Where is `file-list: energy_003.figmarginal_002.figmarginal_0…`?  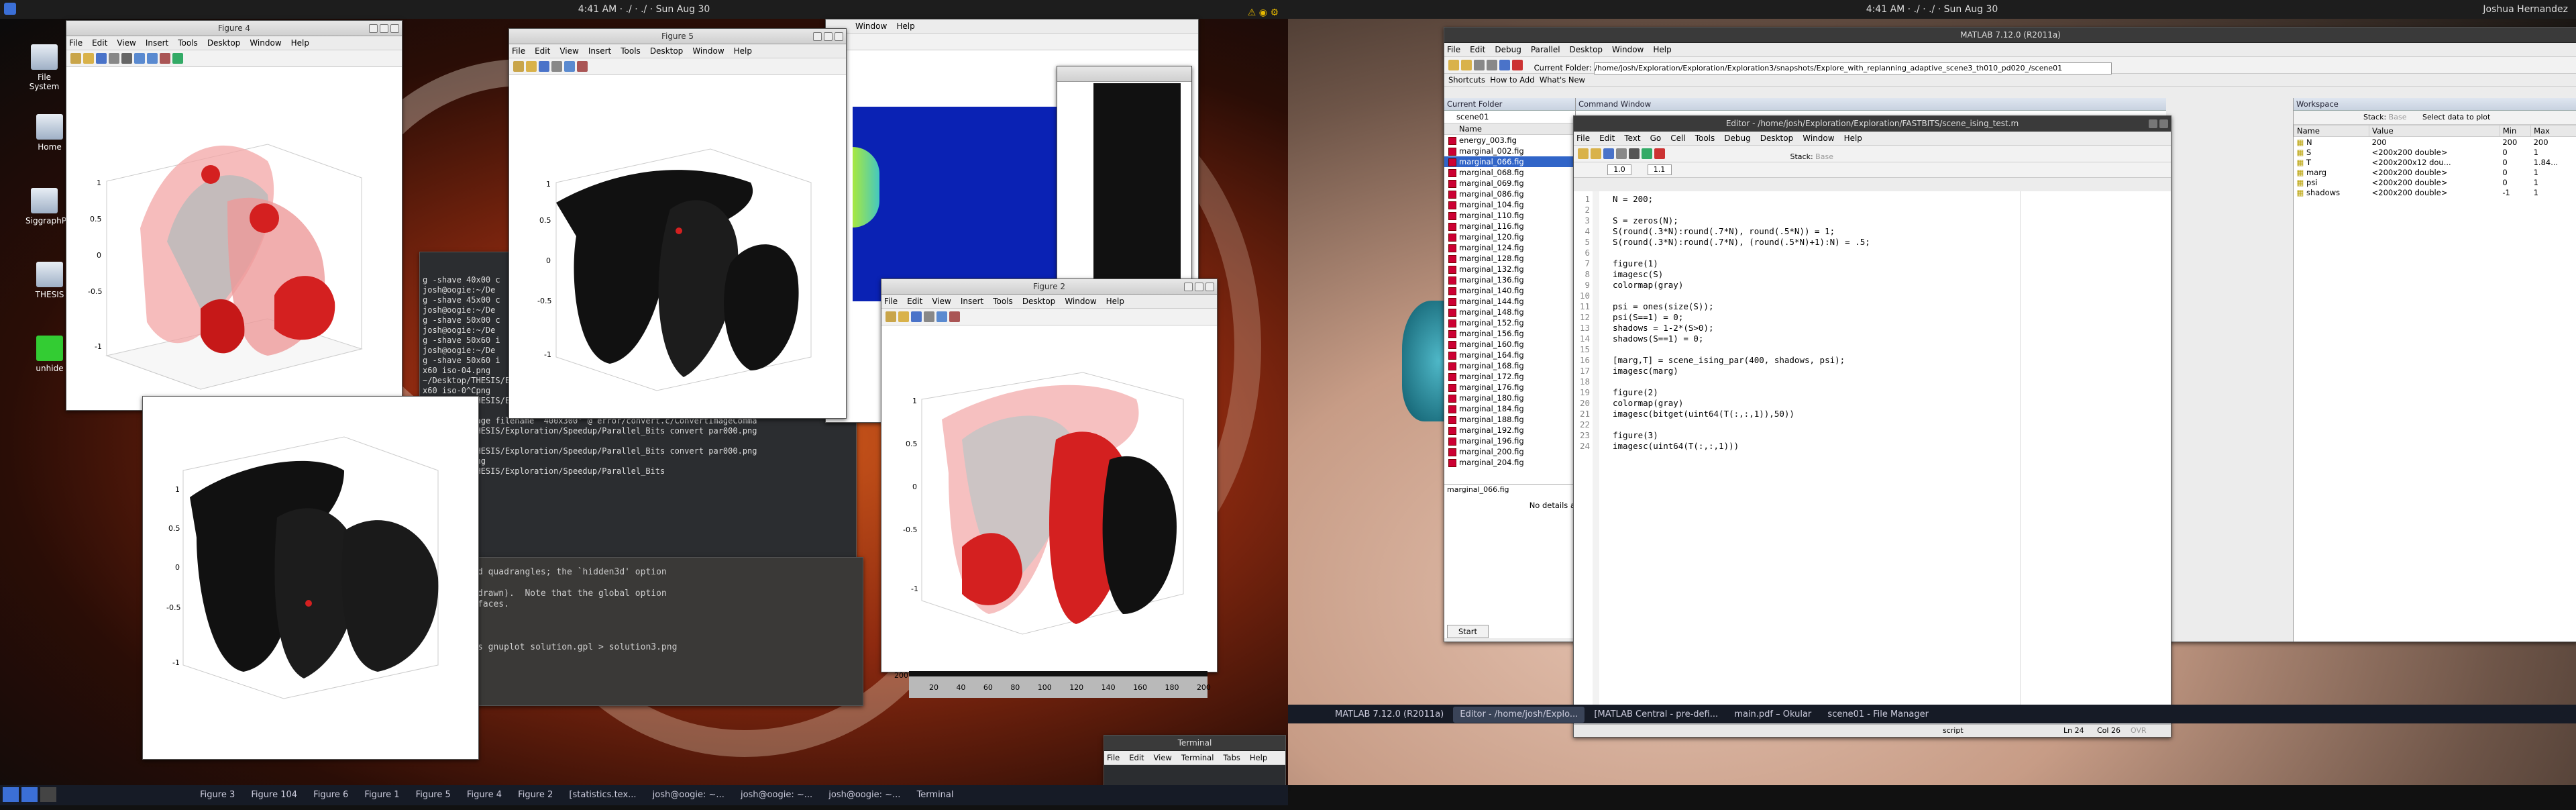
file-list: energy_003.figmarginal_002.figmarginal_0… is located at coordinates (1509, 309).